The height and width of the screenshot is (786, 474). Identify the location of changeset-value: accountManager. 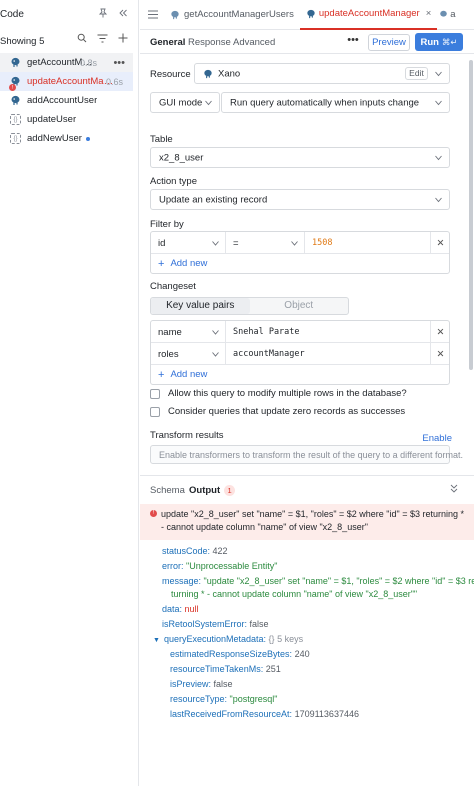
(269, 354).